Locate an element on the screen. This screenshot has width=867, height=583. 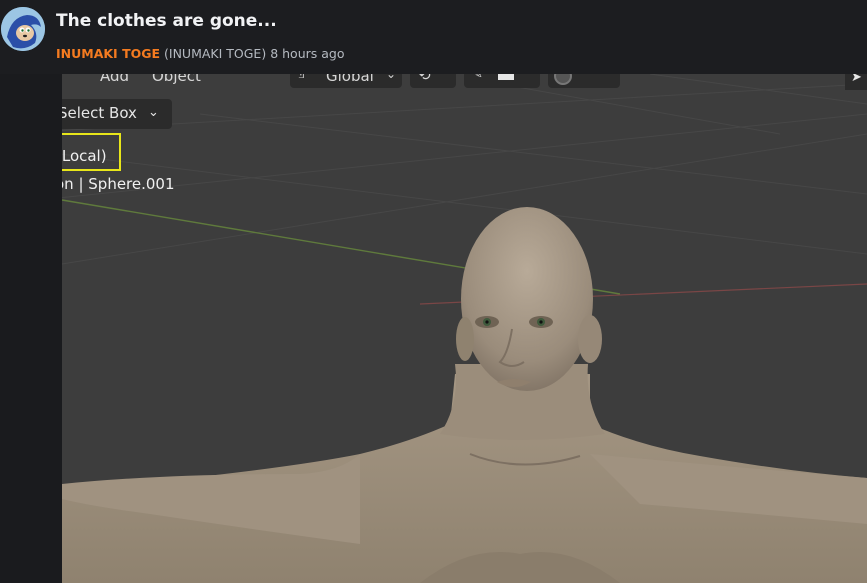
proportional-edit is located at coordinates (584, 81).